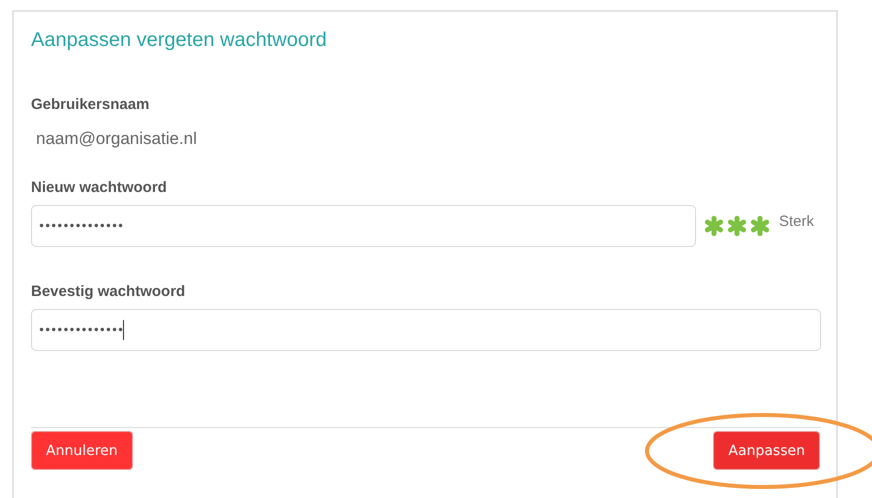 This screenshot has width=872, height=498. Describe the element at coordinates (90, 104) in the screenshot. I see `field-label: Gebruikersnaam` at that location.